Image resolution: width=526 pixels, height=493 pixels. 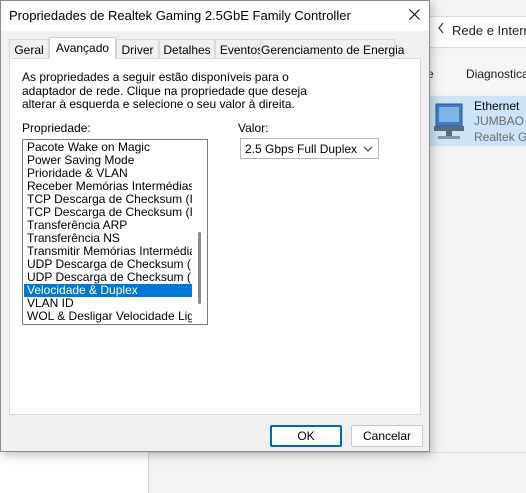 I want to click on list-item-selected: Velocidade & Duplex, so click(x=108, y=290).